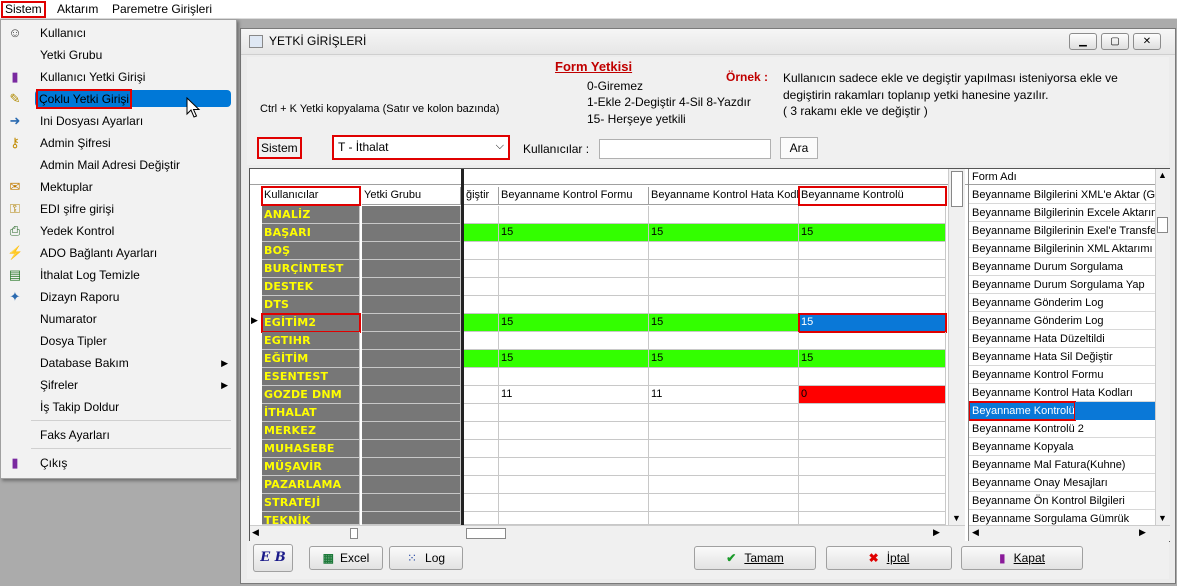 The width and height of the screenshot is (1177, 586). What do you see at coordinates (486, 533) in the screenshot?
I see `grid-hscroll-thumb` at bounding box center [486, 533].